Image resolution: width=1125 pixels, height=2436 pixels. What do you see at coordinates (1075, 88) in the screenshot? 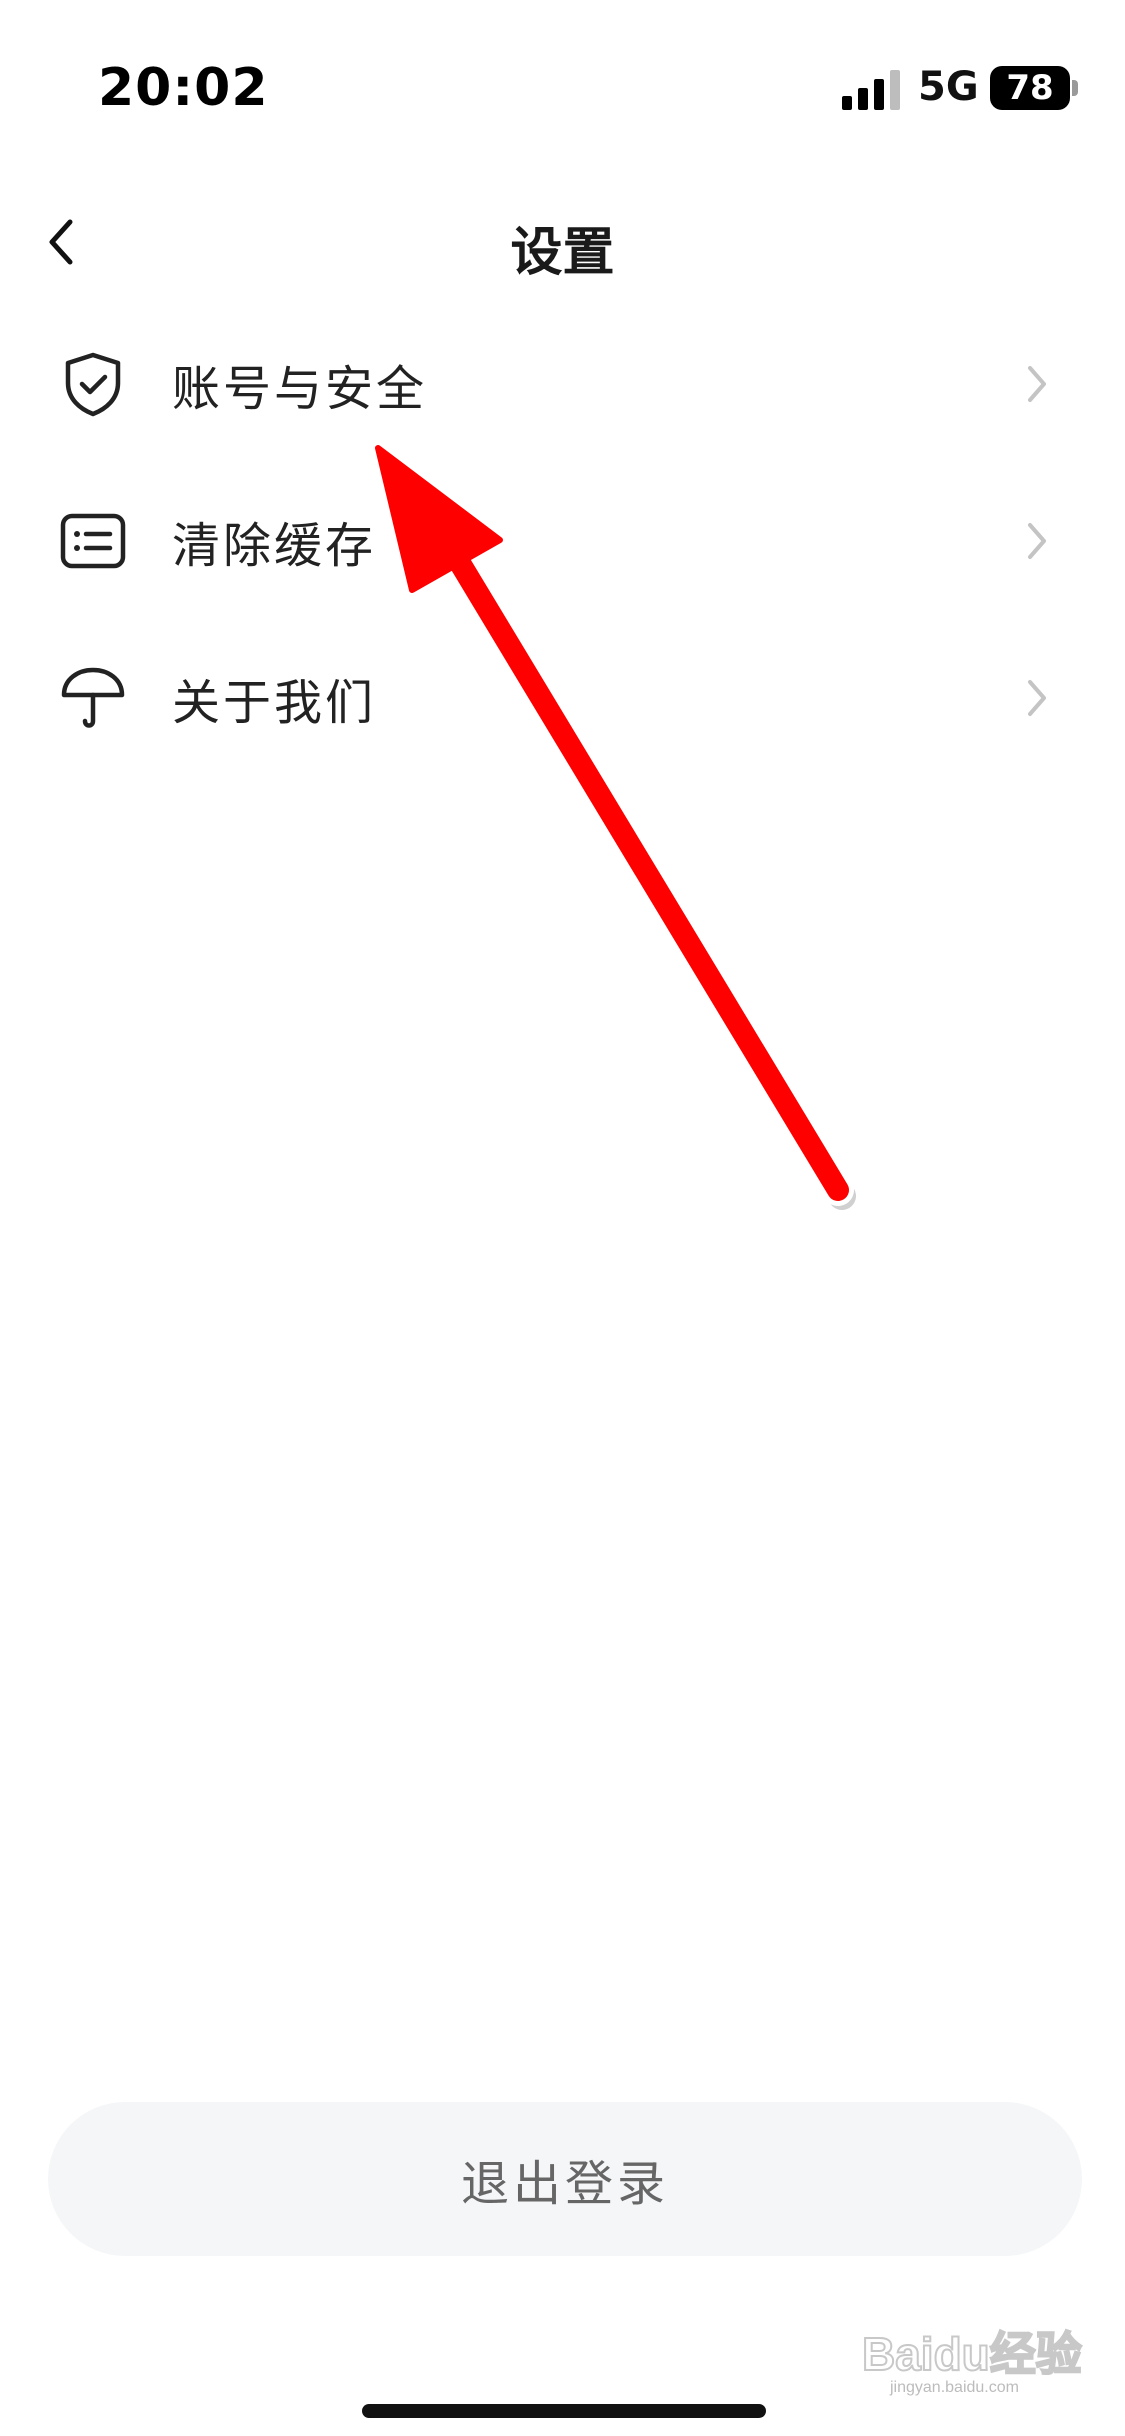
I see `battery-tip` at bounding box center [1075, 88].